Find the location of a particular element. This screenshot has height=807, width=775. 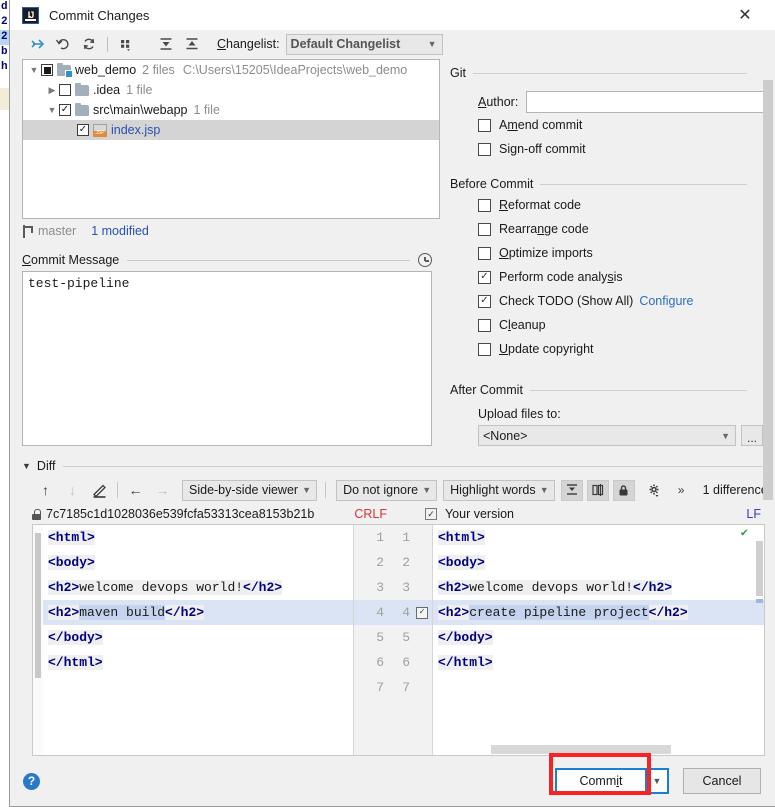

arrow-up-icon: ↑ is located at coordinates (45, 490).